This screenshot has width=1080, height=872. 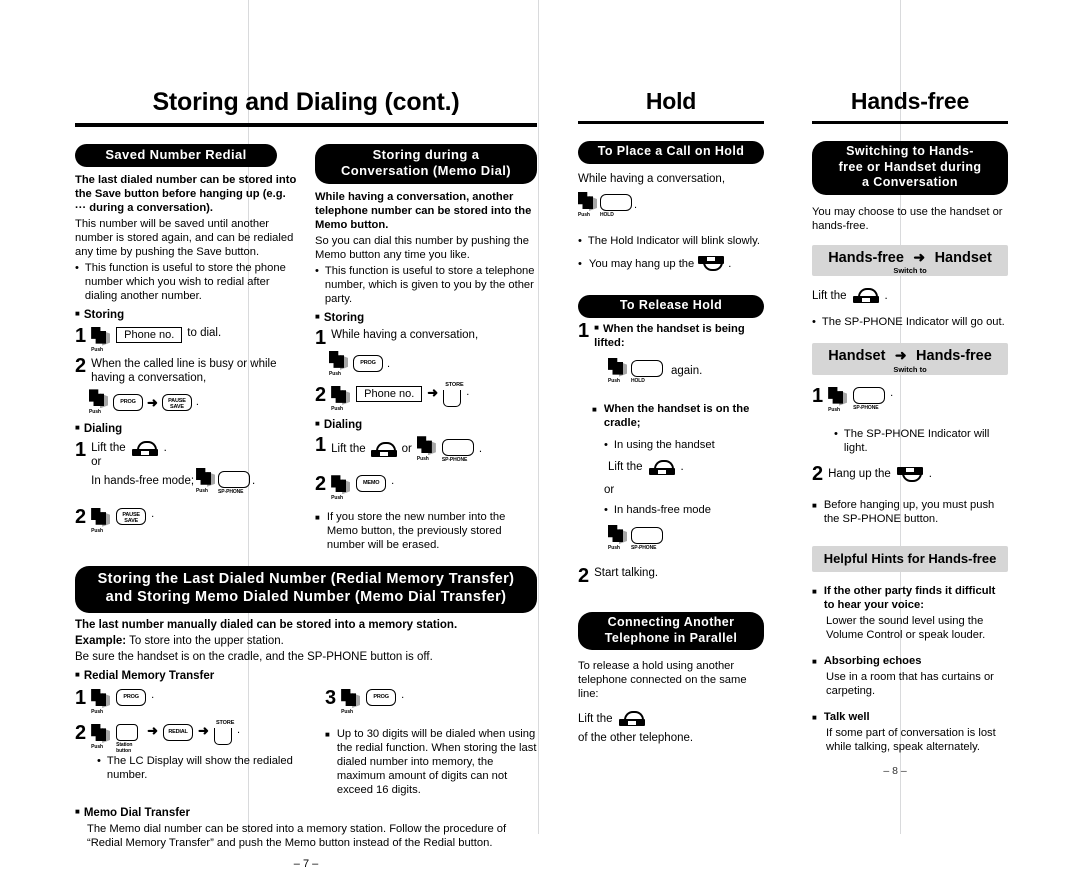 What do you see at coordinates (859, 474) in the screenshot?
I see `step-text: Hang up the` at bounding box center [859, 474].